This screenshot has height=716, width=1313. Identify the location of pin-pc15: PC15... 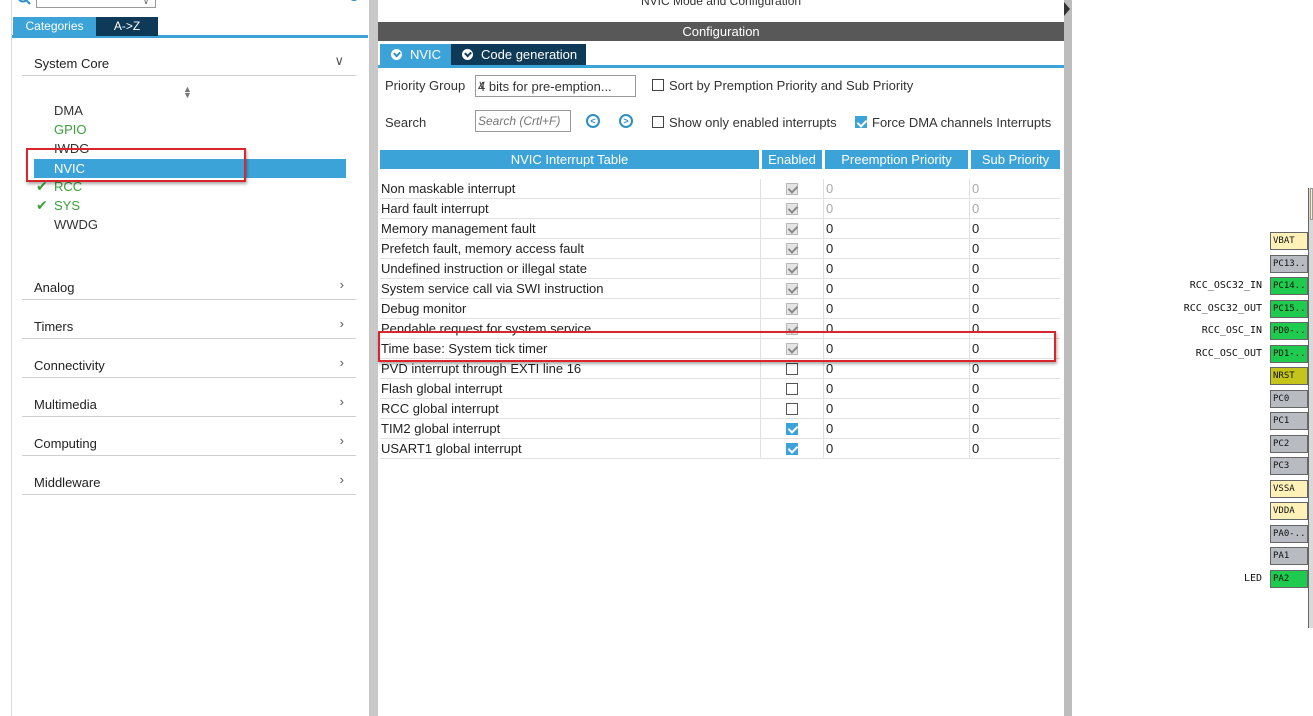
(1289, 308).